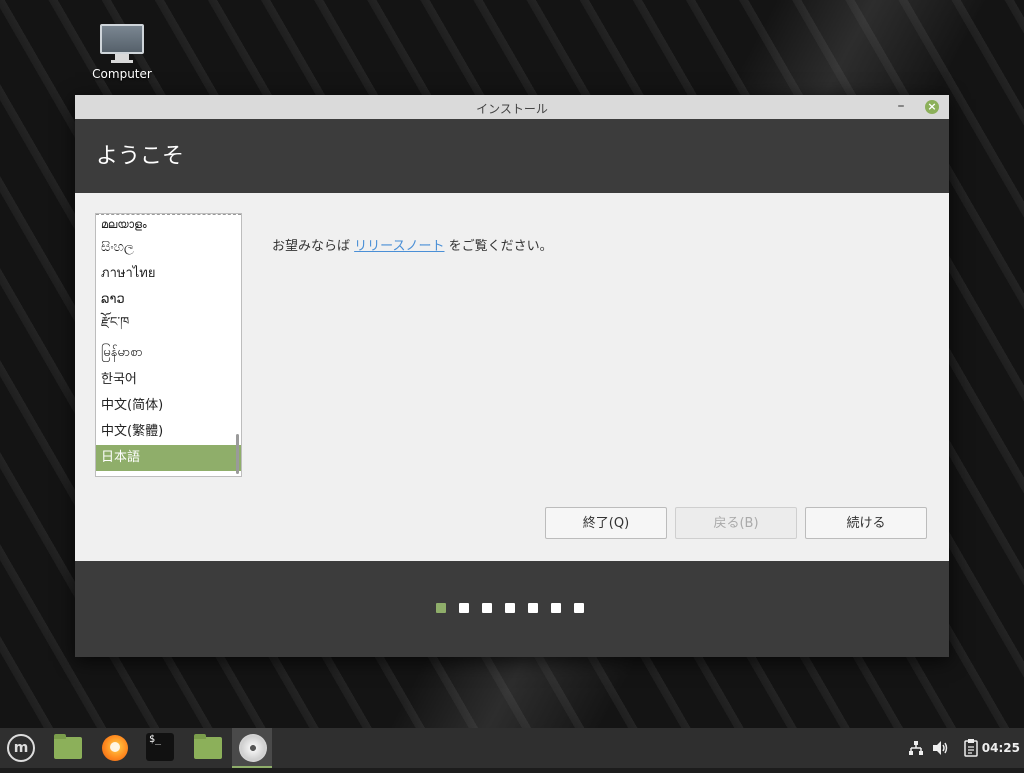 This screenshot has width=1024, height=773. I want to click on firefox-icon, so click(115, 748).